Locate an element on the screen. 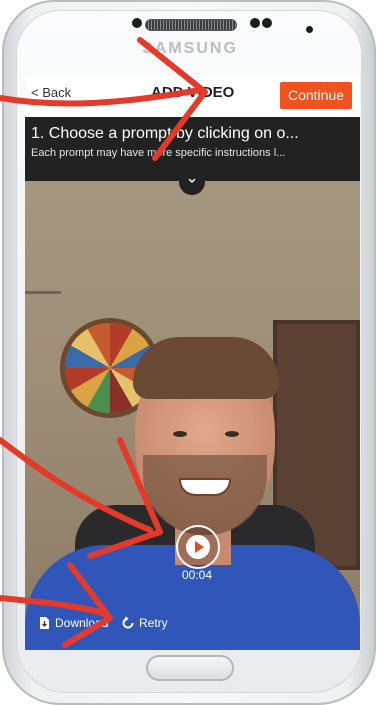 This screenshot has height=705, width=378. retry-button: Retry is located at coordinates (144, 623).